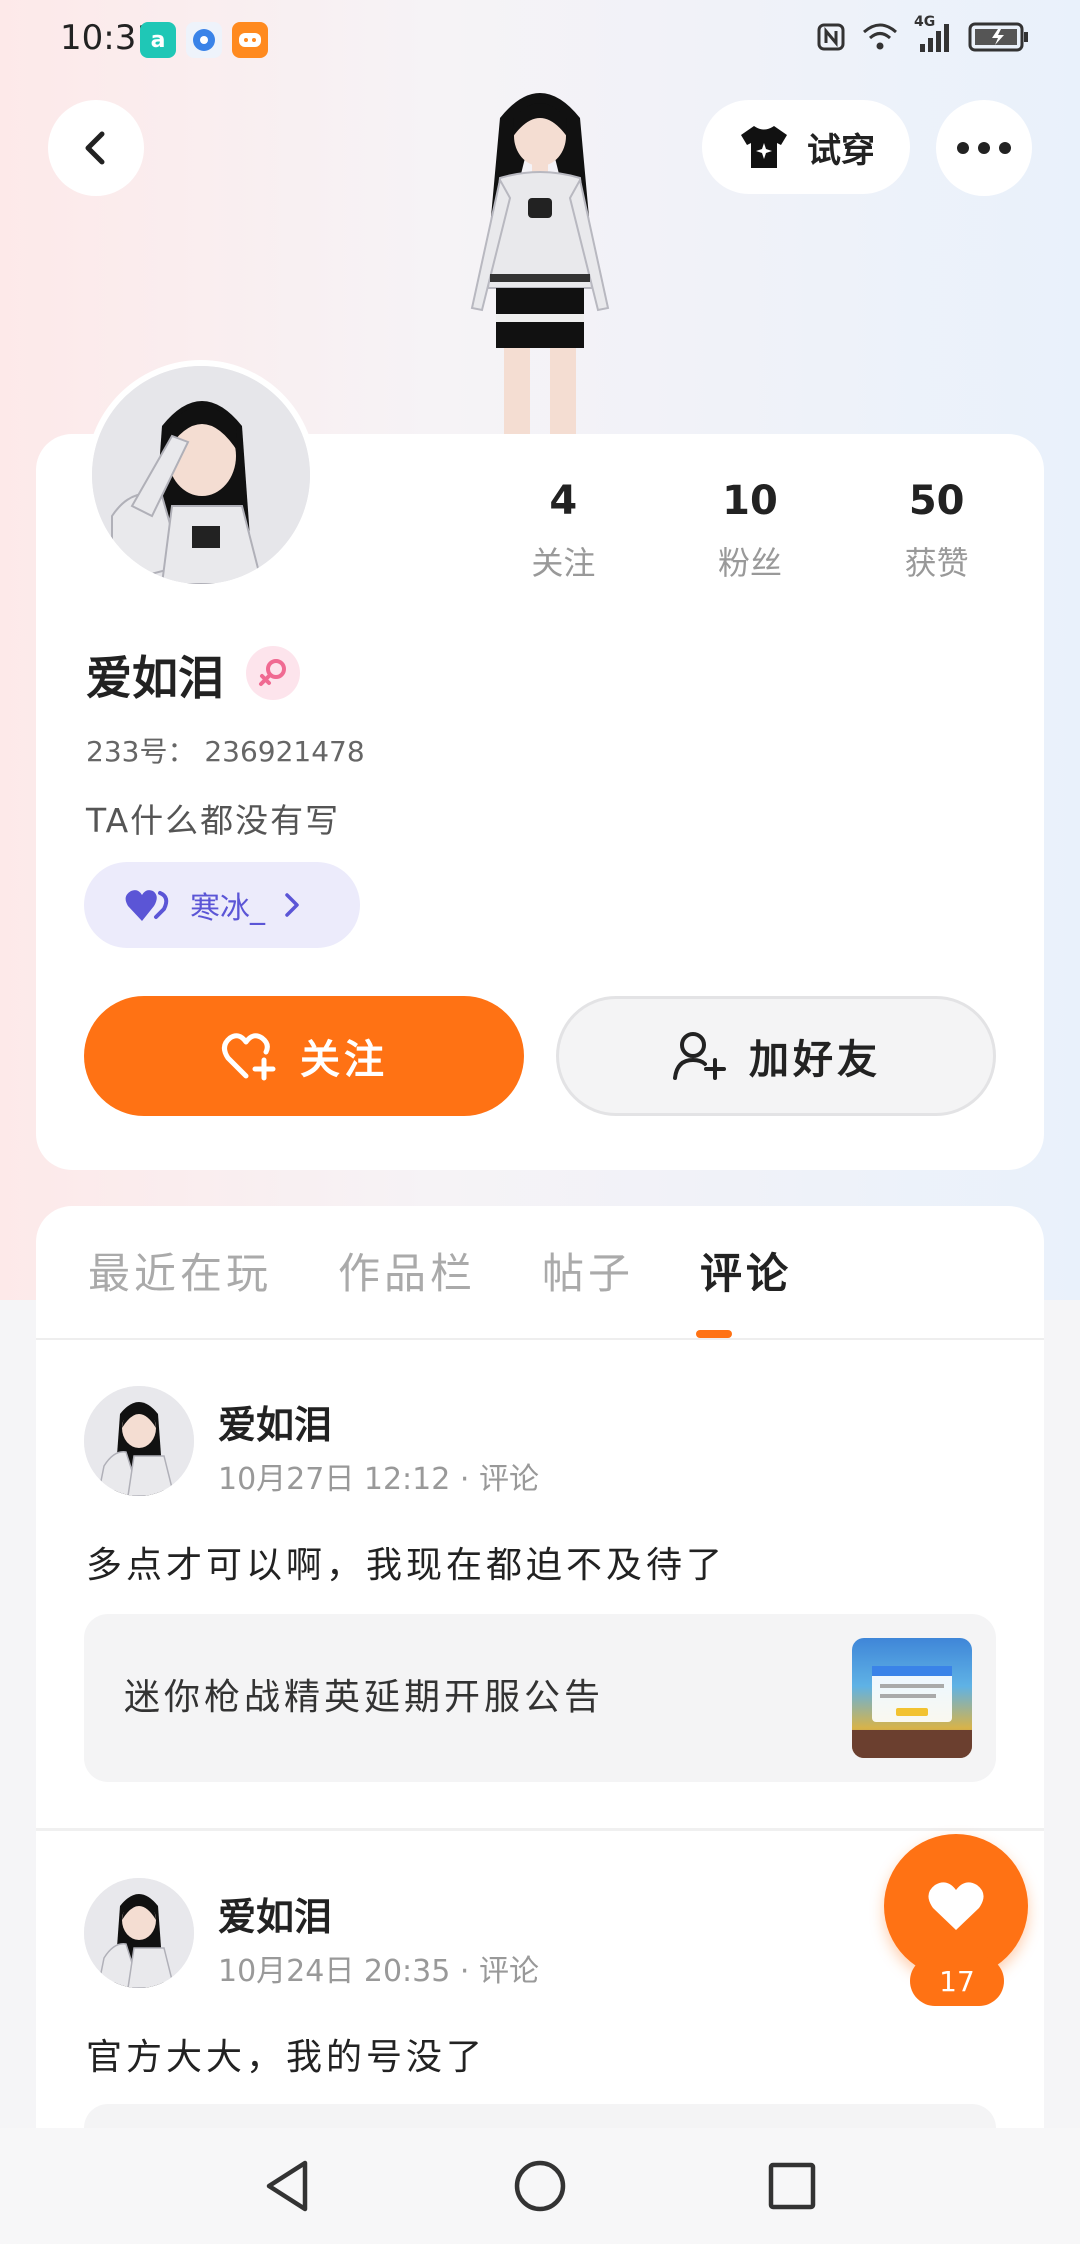 The image size is (1080, 2244). Describe the element at coordinates (378, 1971) in the screenshot. I see `post-meta: 10月24日 20:35 · 评论` at that location.